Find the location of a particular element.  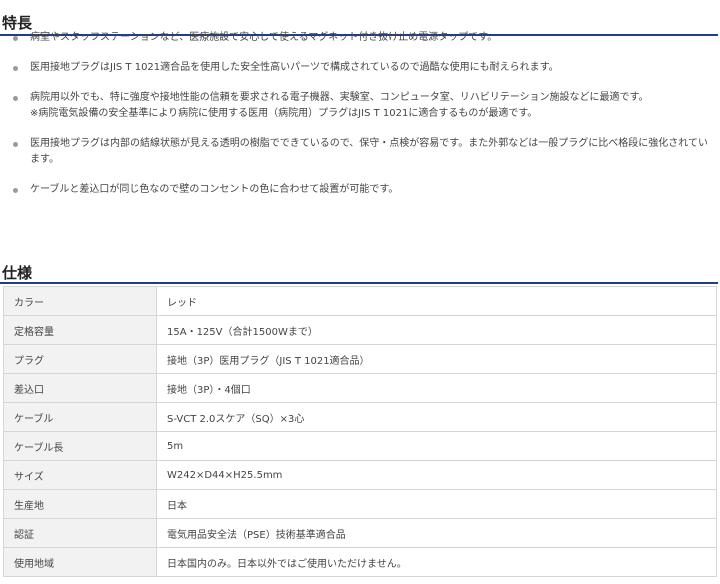

table-row: 生産地 日本 is located at coordinates (360, 504).